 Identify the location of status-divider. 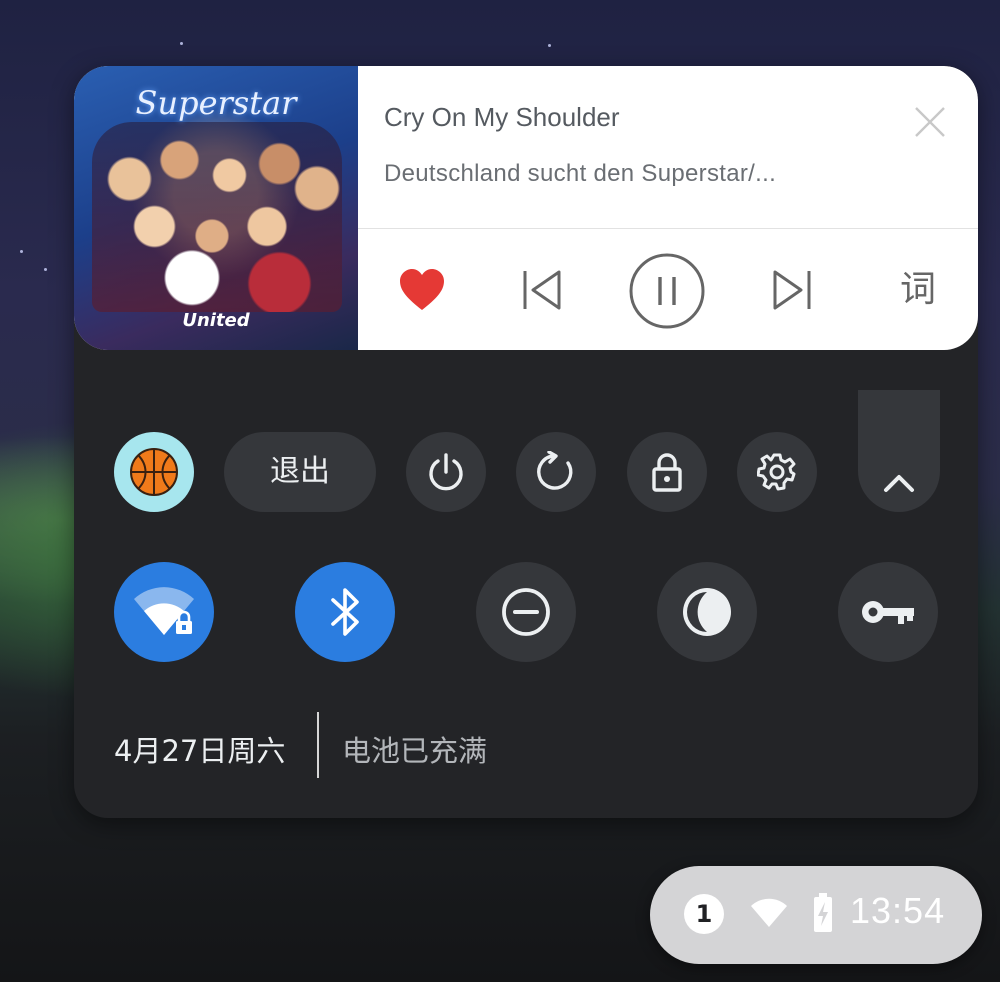
(318, 745).